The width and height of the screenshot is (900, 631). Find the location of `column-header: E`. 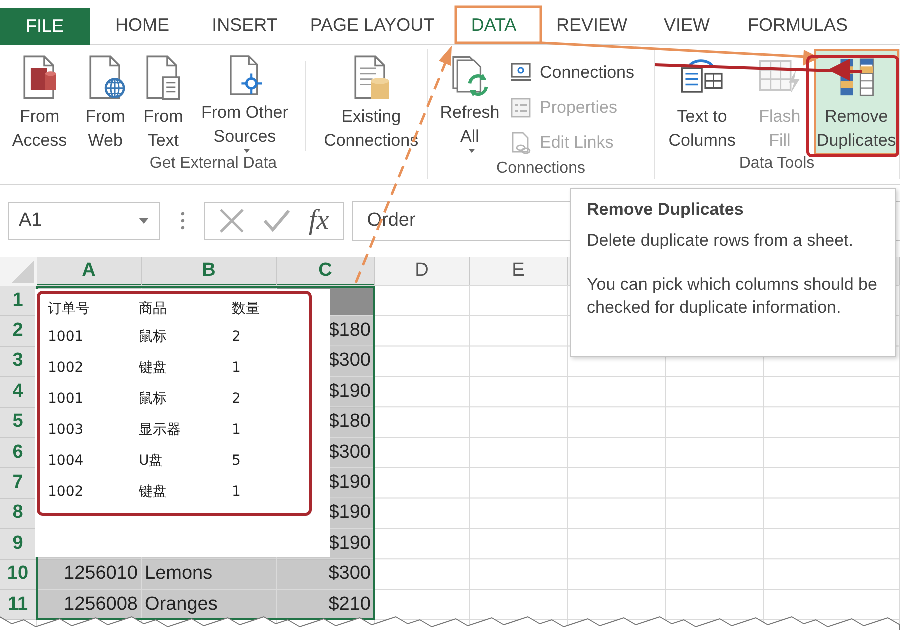

column-header: E is located at coordinates (519, 271).